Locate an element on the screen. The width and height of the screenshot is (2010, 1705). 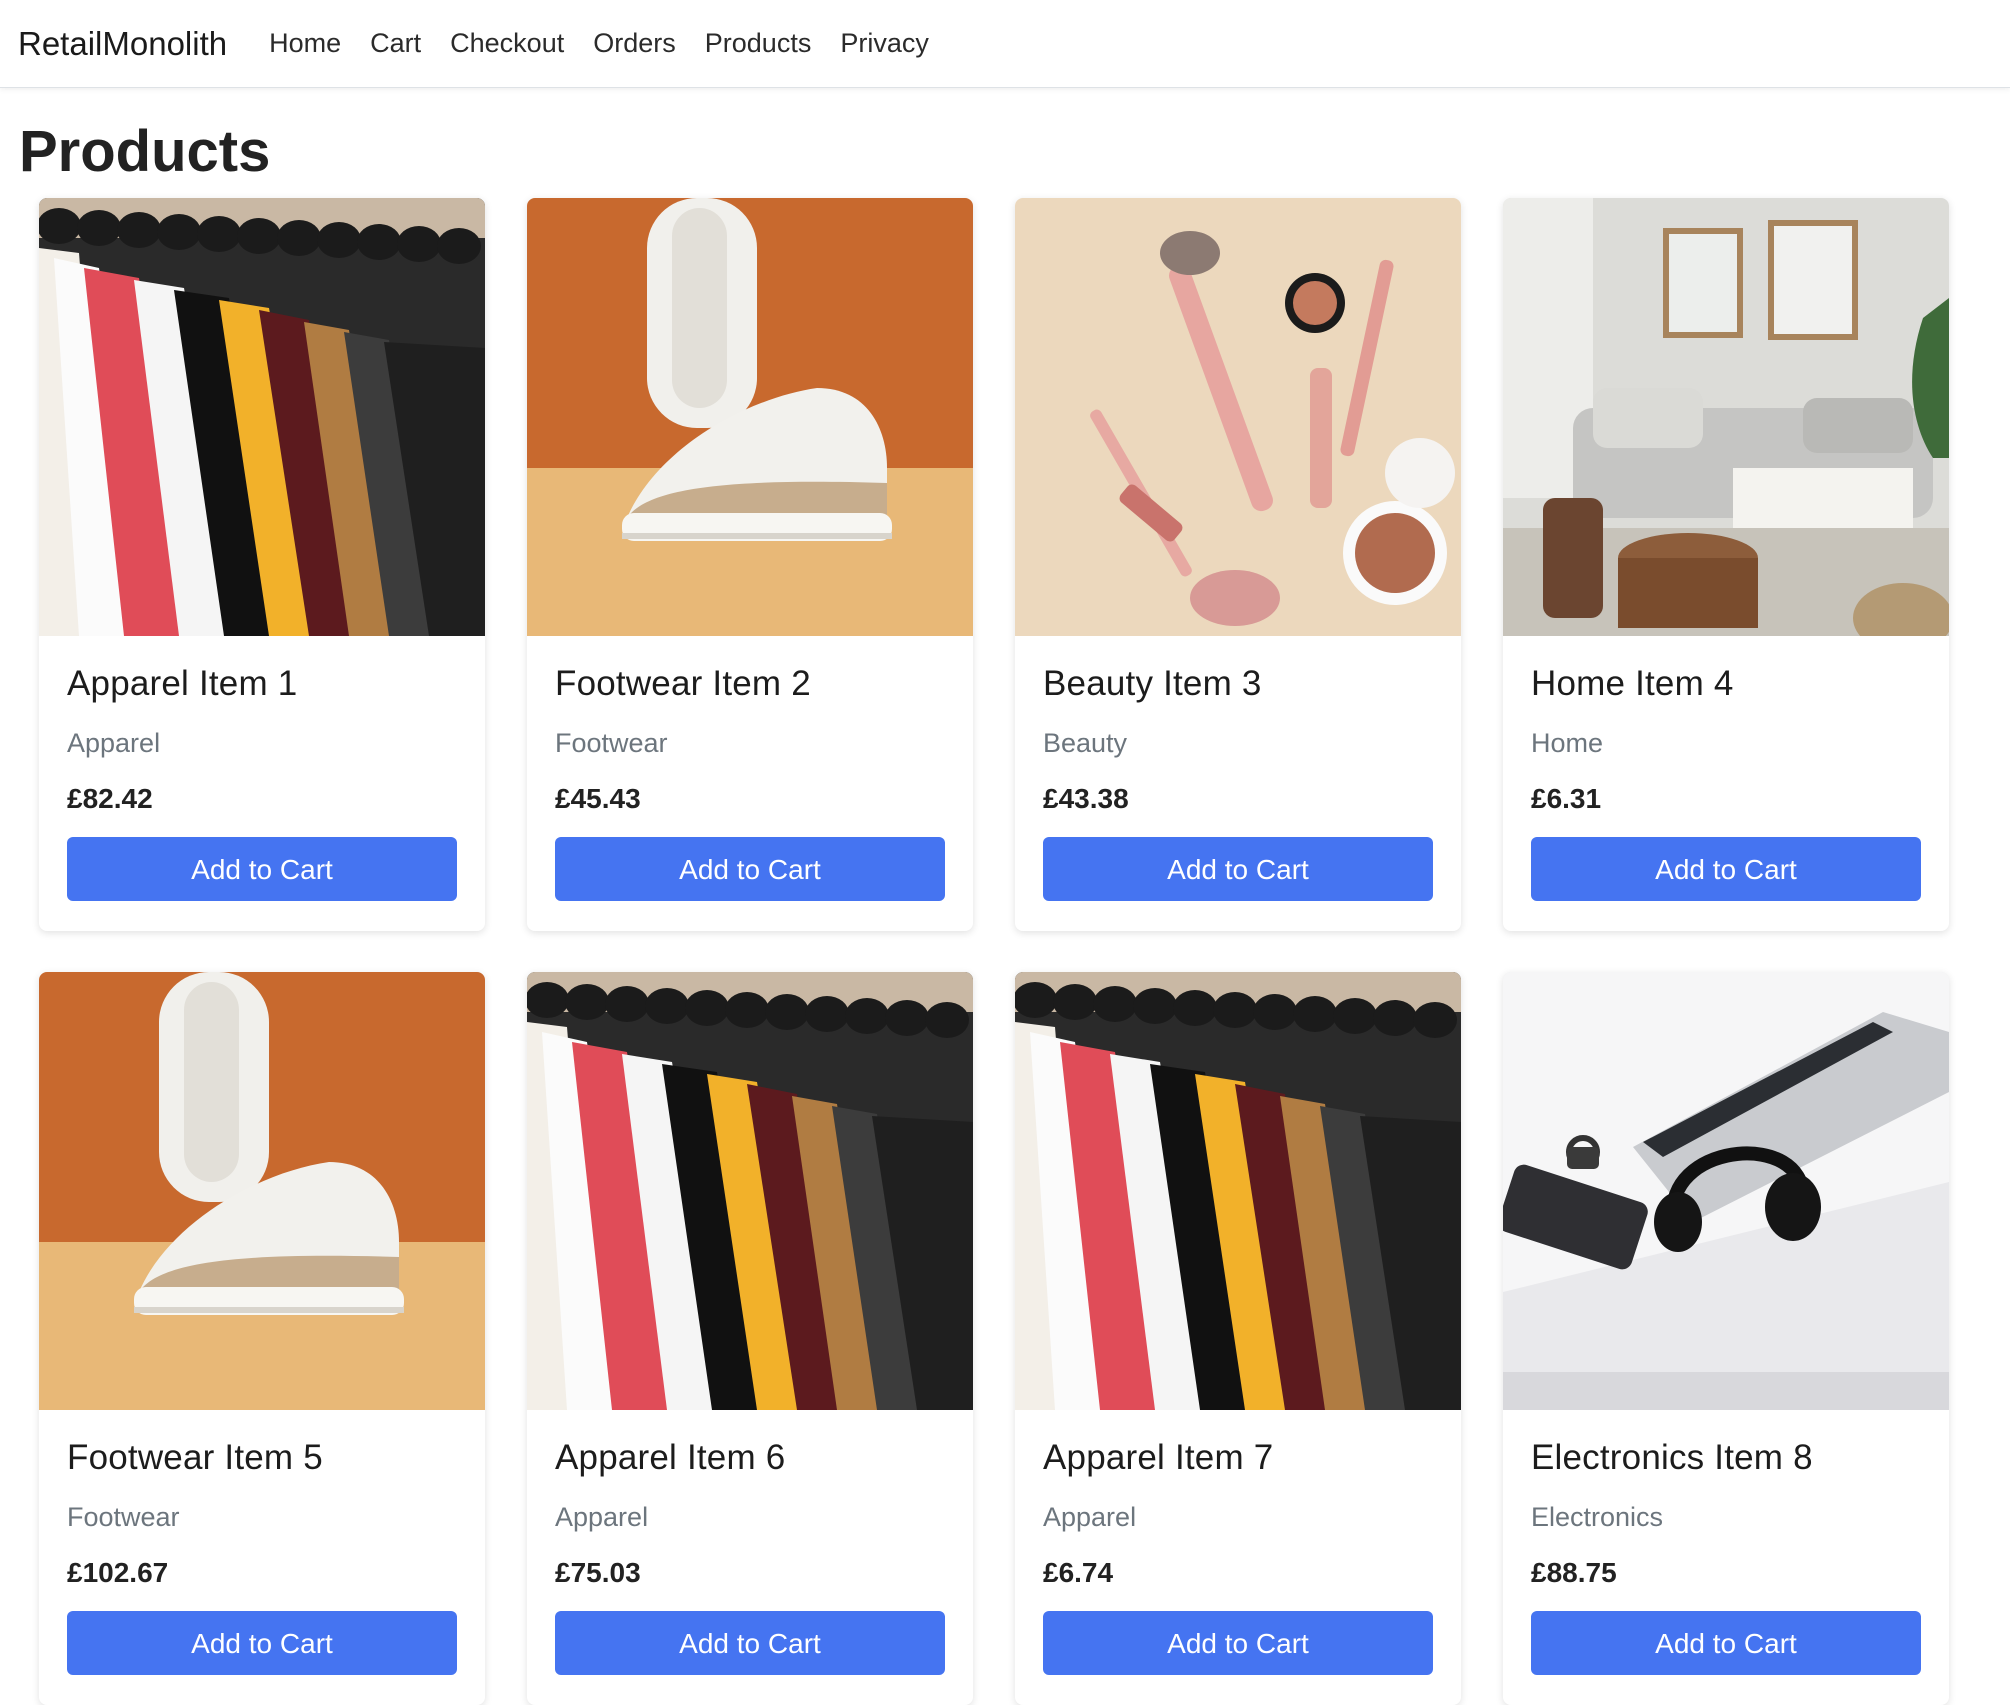
product-price: £6.31 is located at coordinates (1566, 798).